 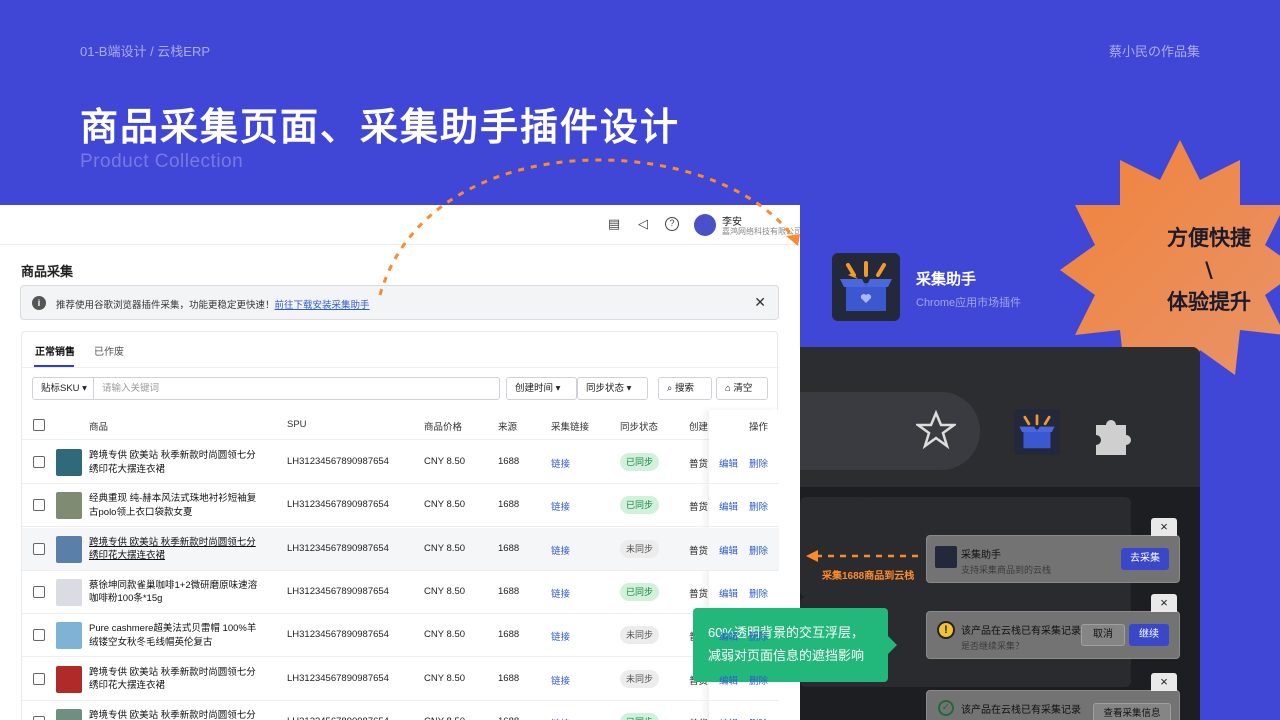 What do you see at coordinates (570, 427) in the screenshot?
I see `col-link: 采集链接` at bounding box center [570, 427].